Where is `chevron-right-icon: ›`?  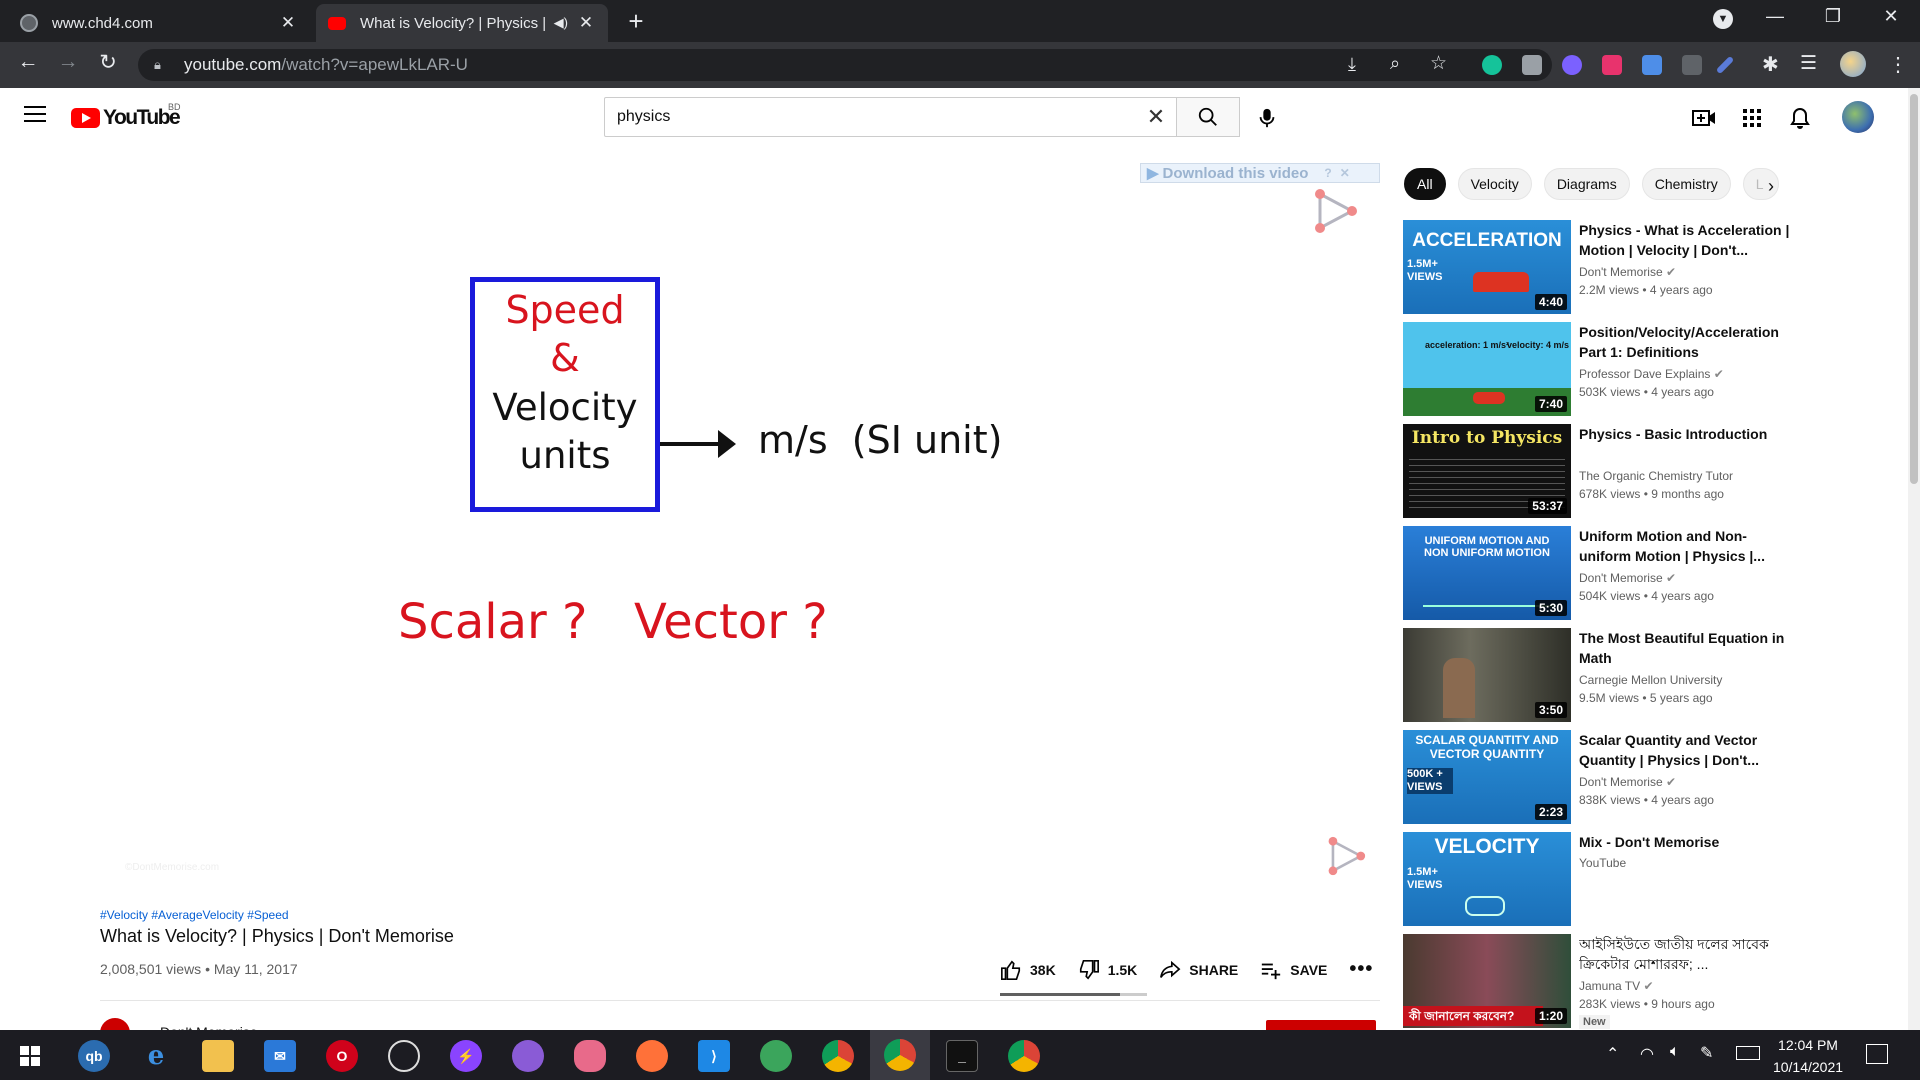 chevron-right-icon: › is located at coordinates (1771, 186).